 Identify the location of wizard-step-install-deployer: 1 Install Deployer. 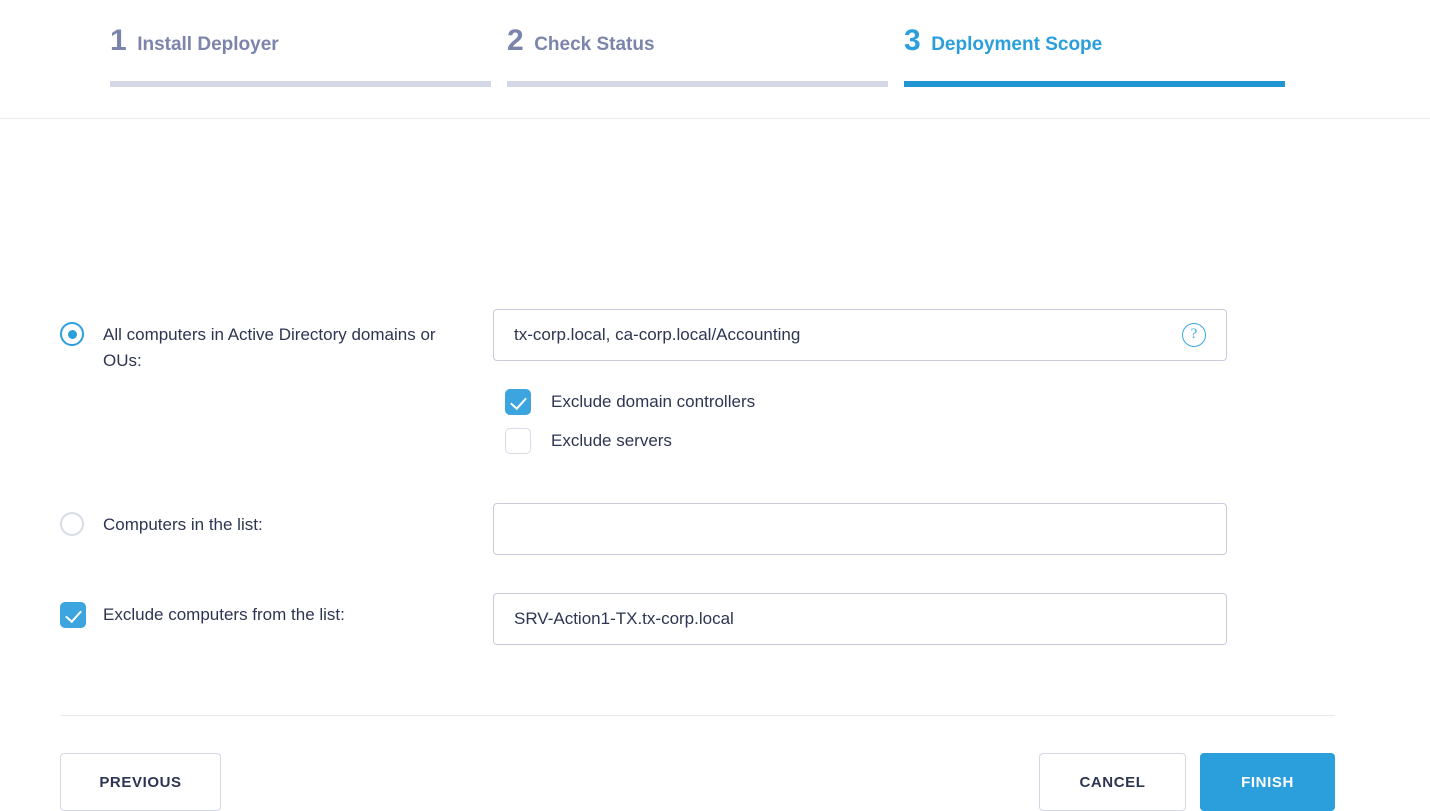
(300, 59).